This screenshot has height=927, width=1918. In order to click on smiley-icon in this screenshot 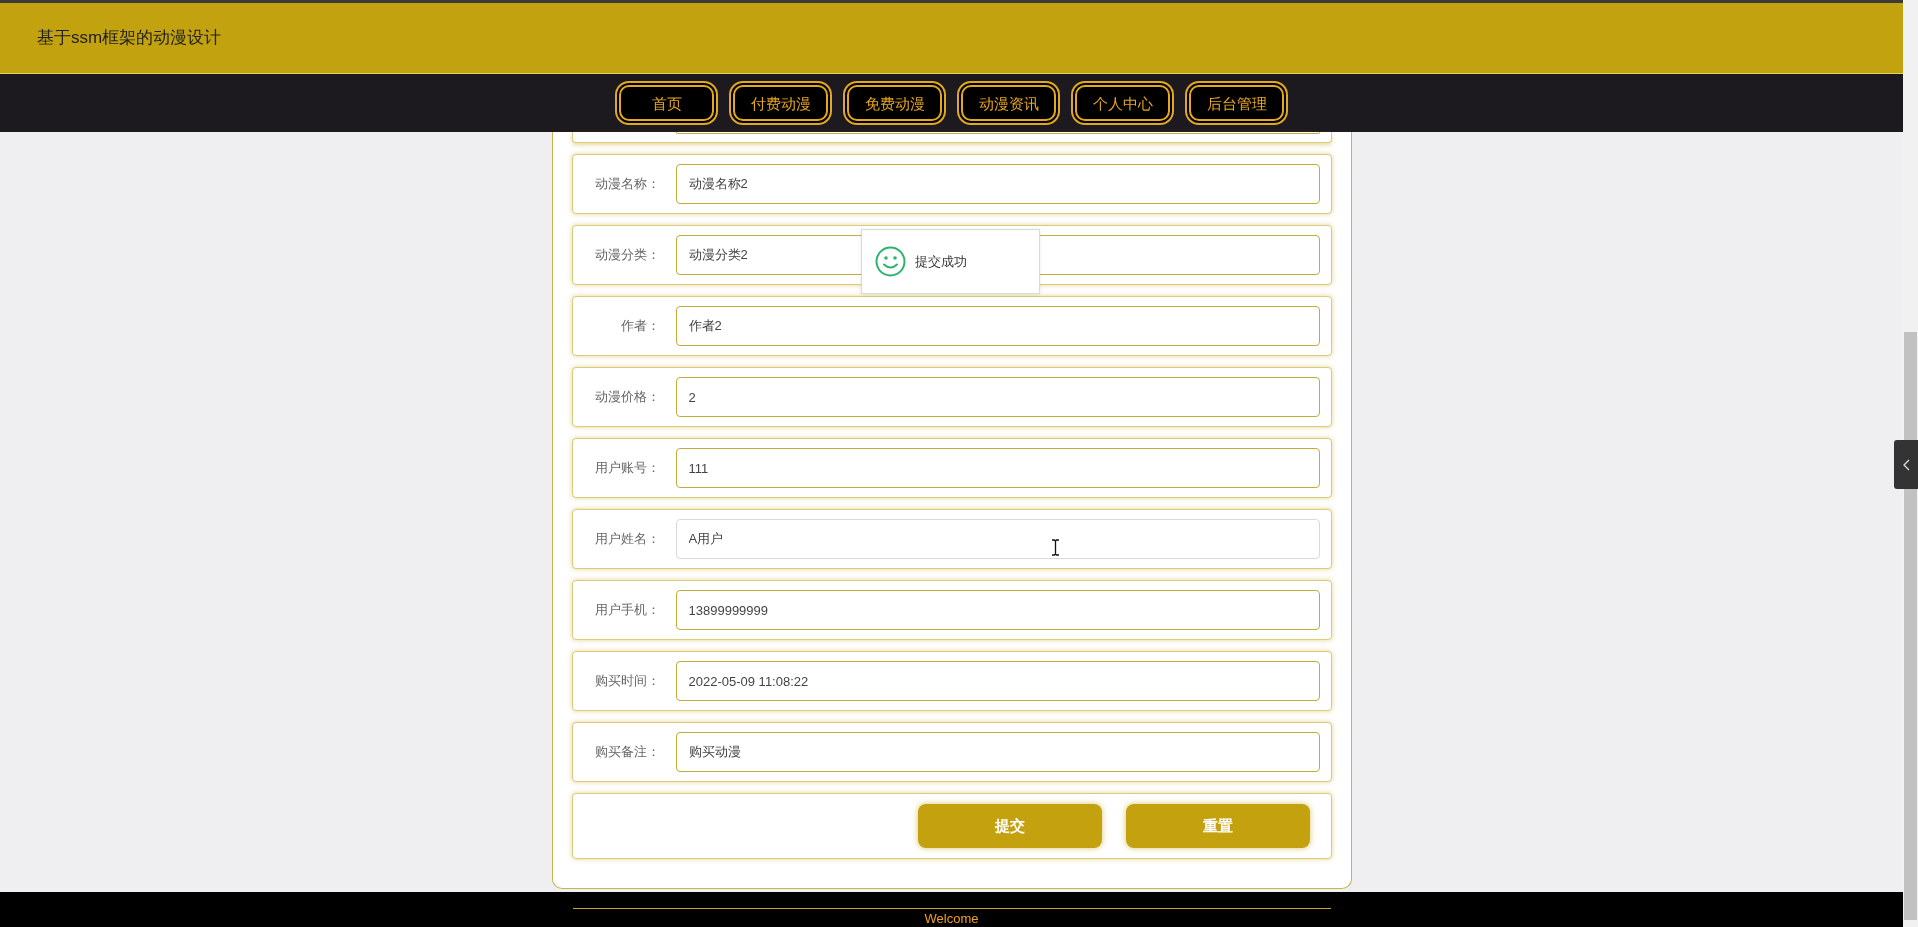, I will do `click(890, 261)`.